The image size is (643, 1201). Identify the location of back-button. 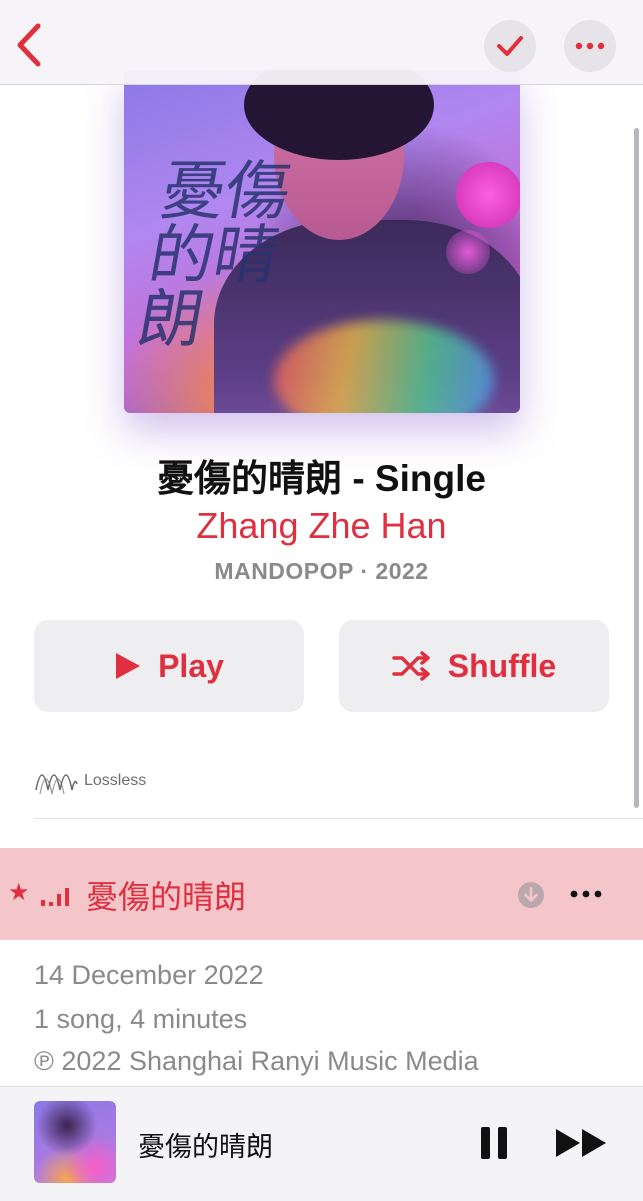
(30, 45).